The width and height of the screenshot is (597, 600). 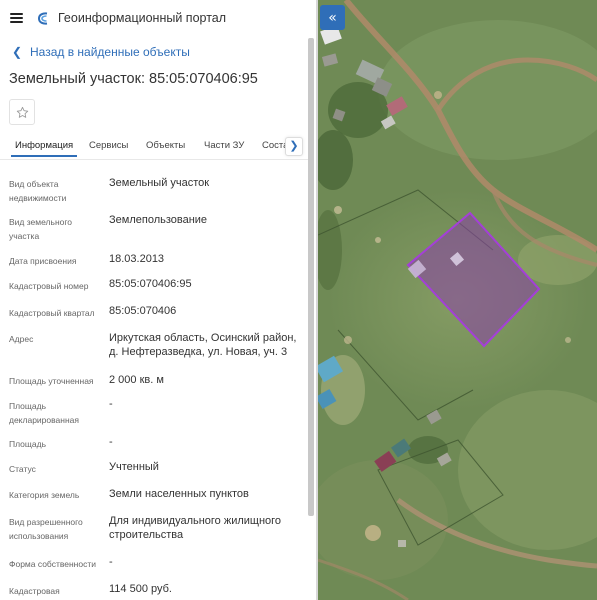 I want to click on attr-value: 18.03.2013, so click(x=137, y=259).